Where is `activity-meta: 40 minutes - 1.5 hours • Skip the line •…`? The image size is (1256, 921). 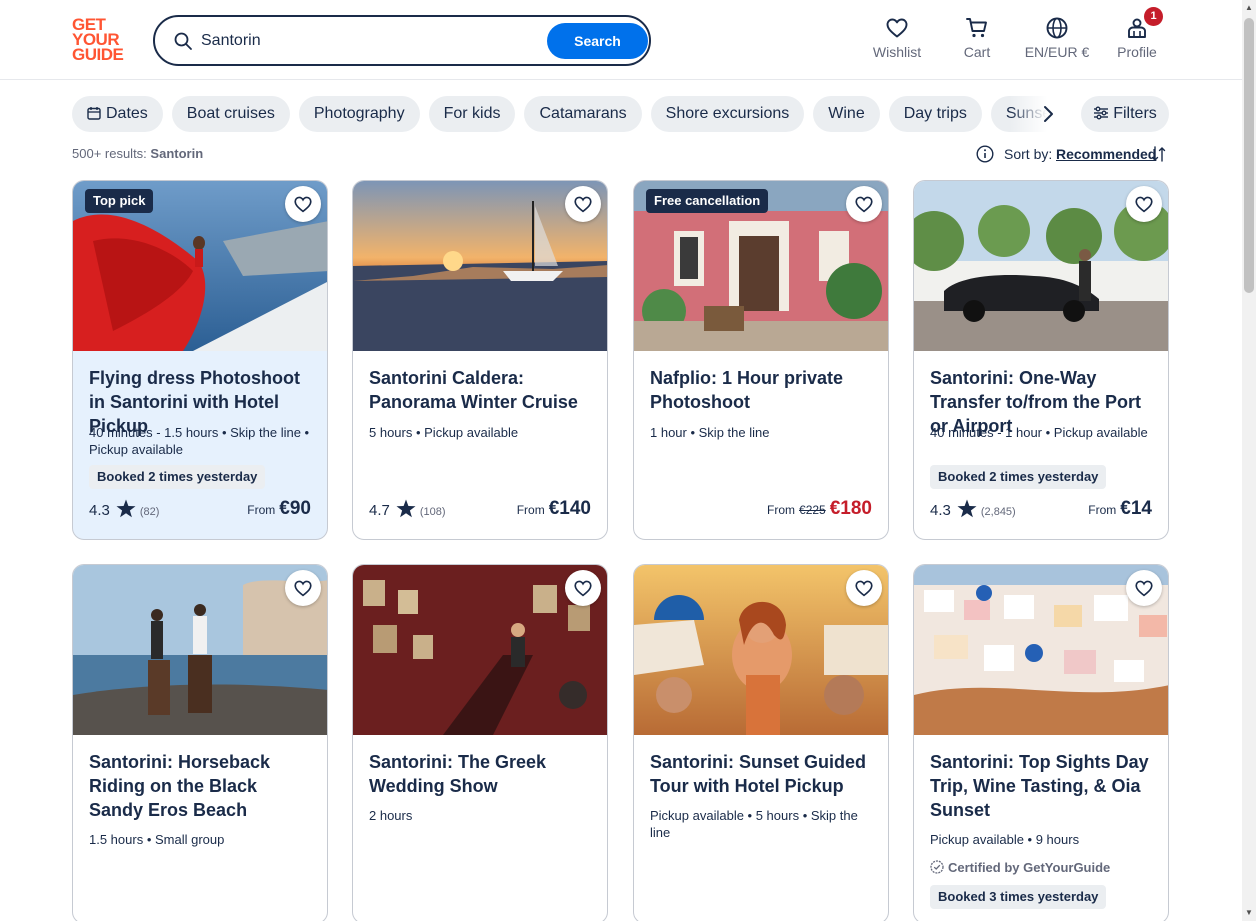 activity-meta: 40 minutes - 1.5 hours • Skip the line •… is located at coordinates (199, 441).